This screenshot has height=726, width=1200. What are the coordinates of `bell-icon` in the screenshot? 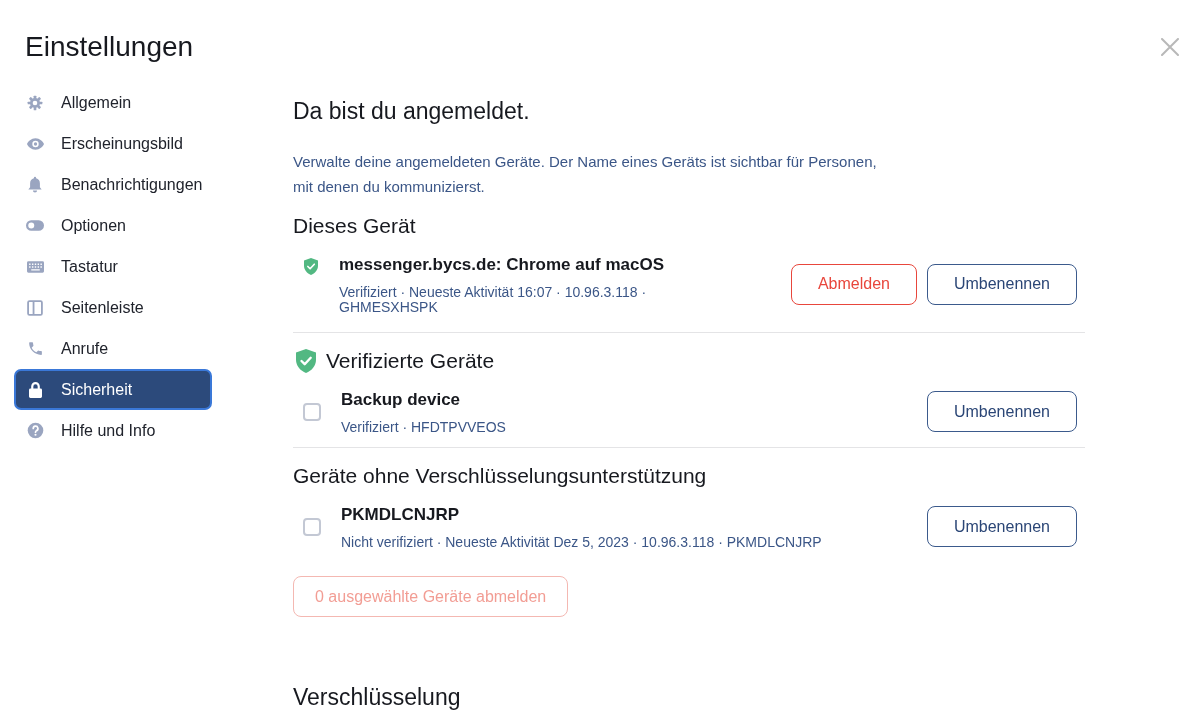 It's located at (35, 184).